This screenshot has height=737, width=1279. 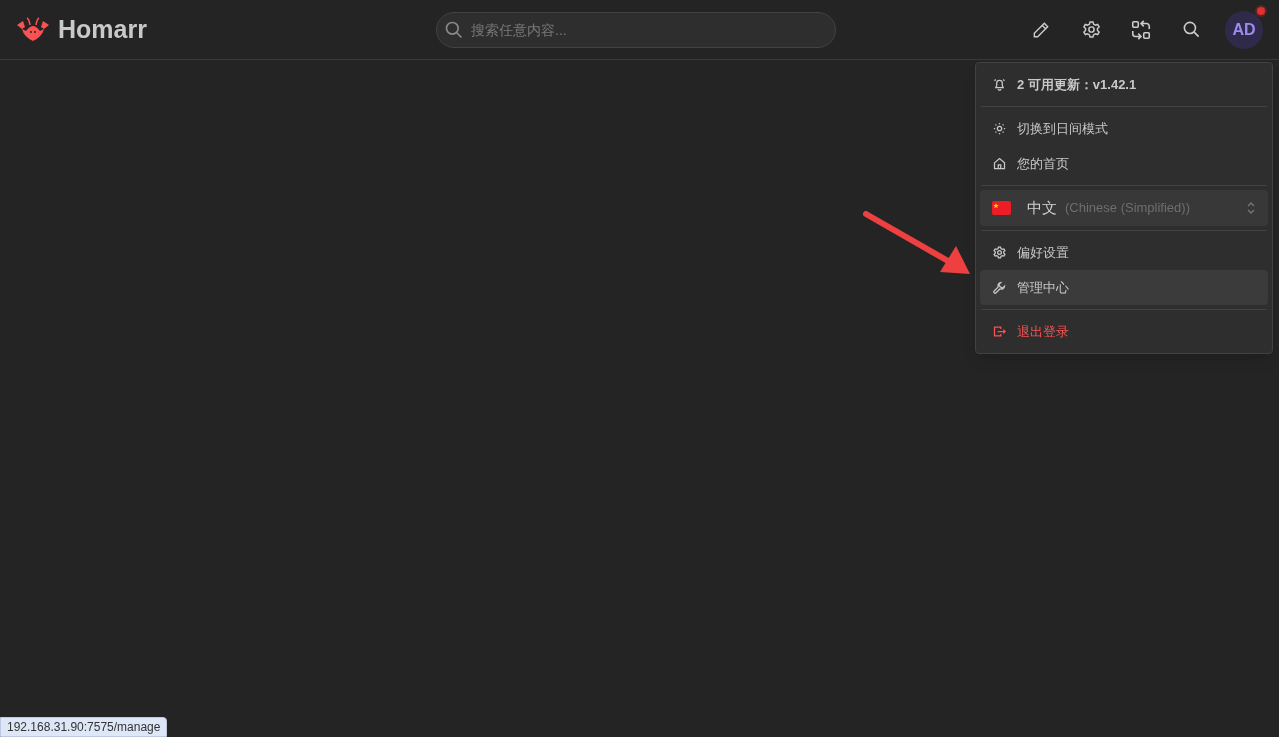 I want to click on flag-icon, so click(x=1001, y=208).